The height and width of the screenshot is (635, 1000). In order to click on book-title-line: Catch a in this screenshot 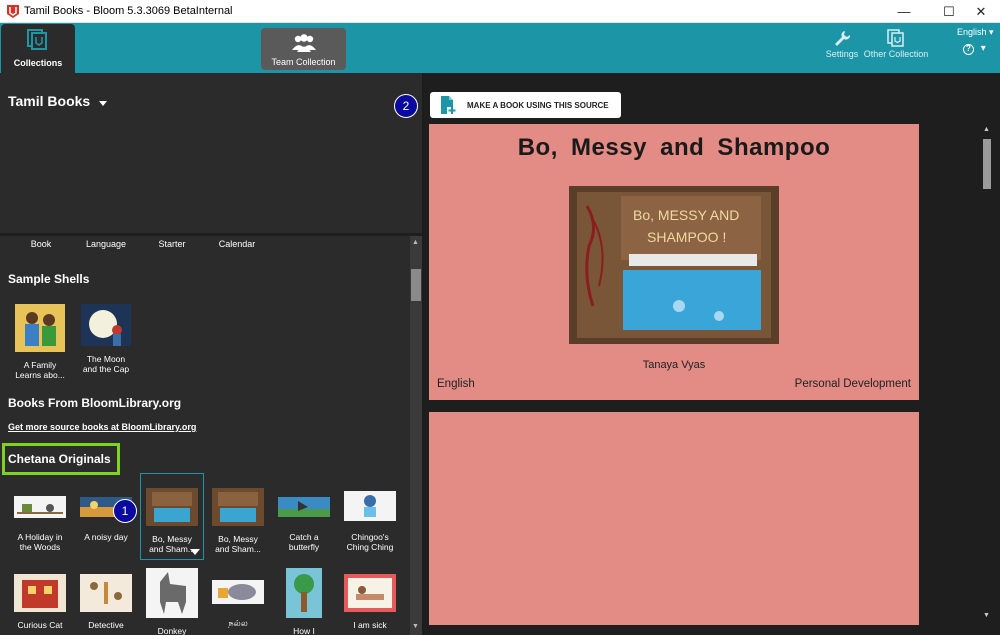, I will do `click(304, 537)`.